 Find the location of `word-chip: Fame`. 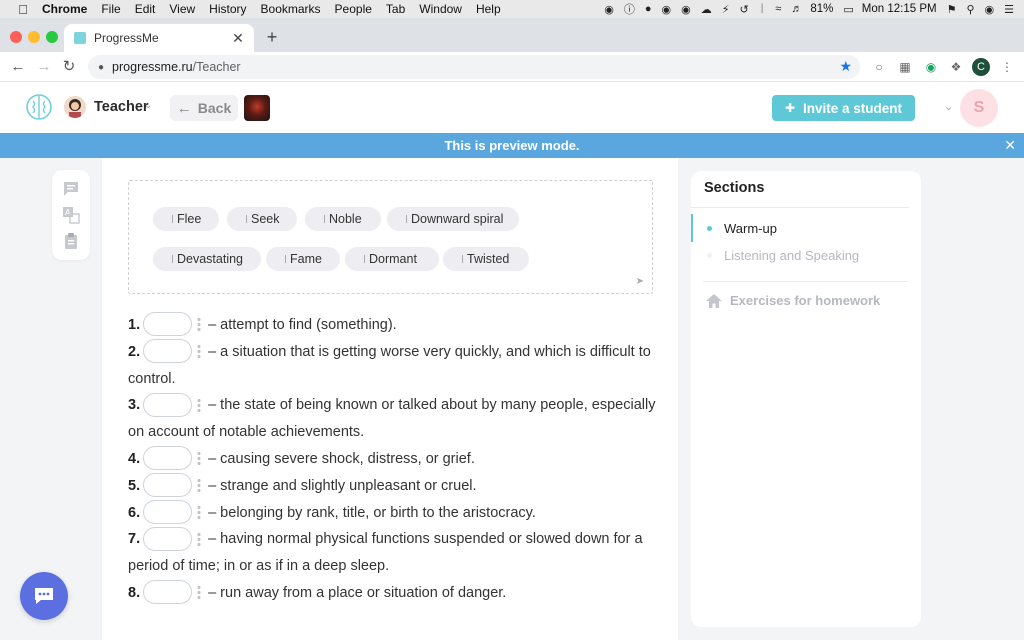

word-chip: Fame is located at coordinates (303, 259).